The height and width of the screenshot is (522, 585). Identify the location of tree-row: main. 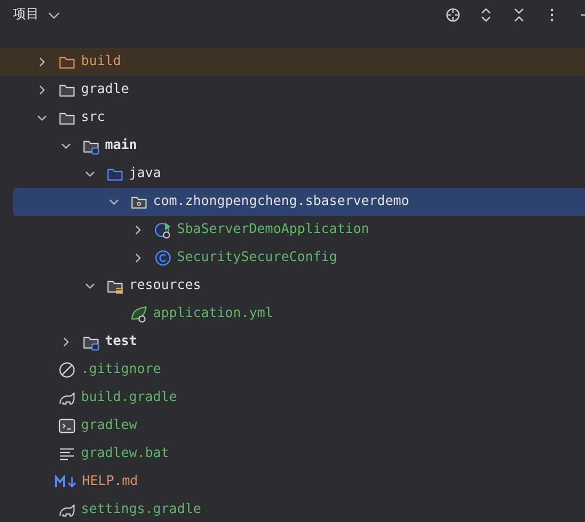
(299, 146).